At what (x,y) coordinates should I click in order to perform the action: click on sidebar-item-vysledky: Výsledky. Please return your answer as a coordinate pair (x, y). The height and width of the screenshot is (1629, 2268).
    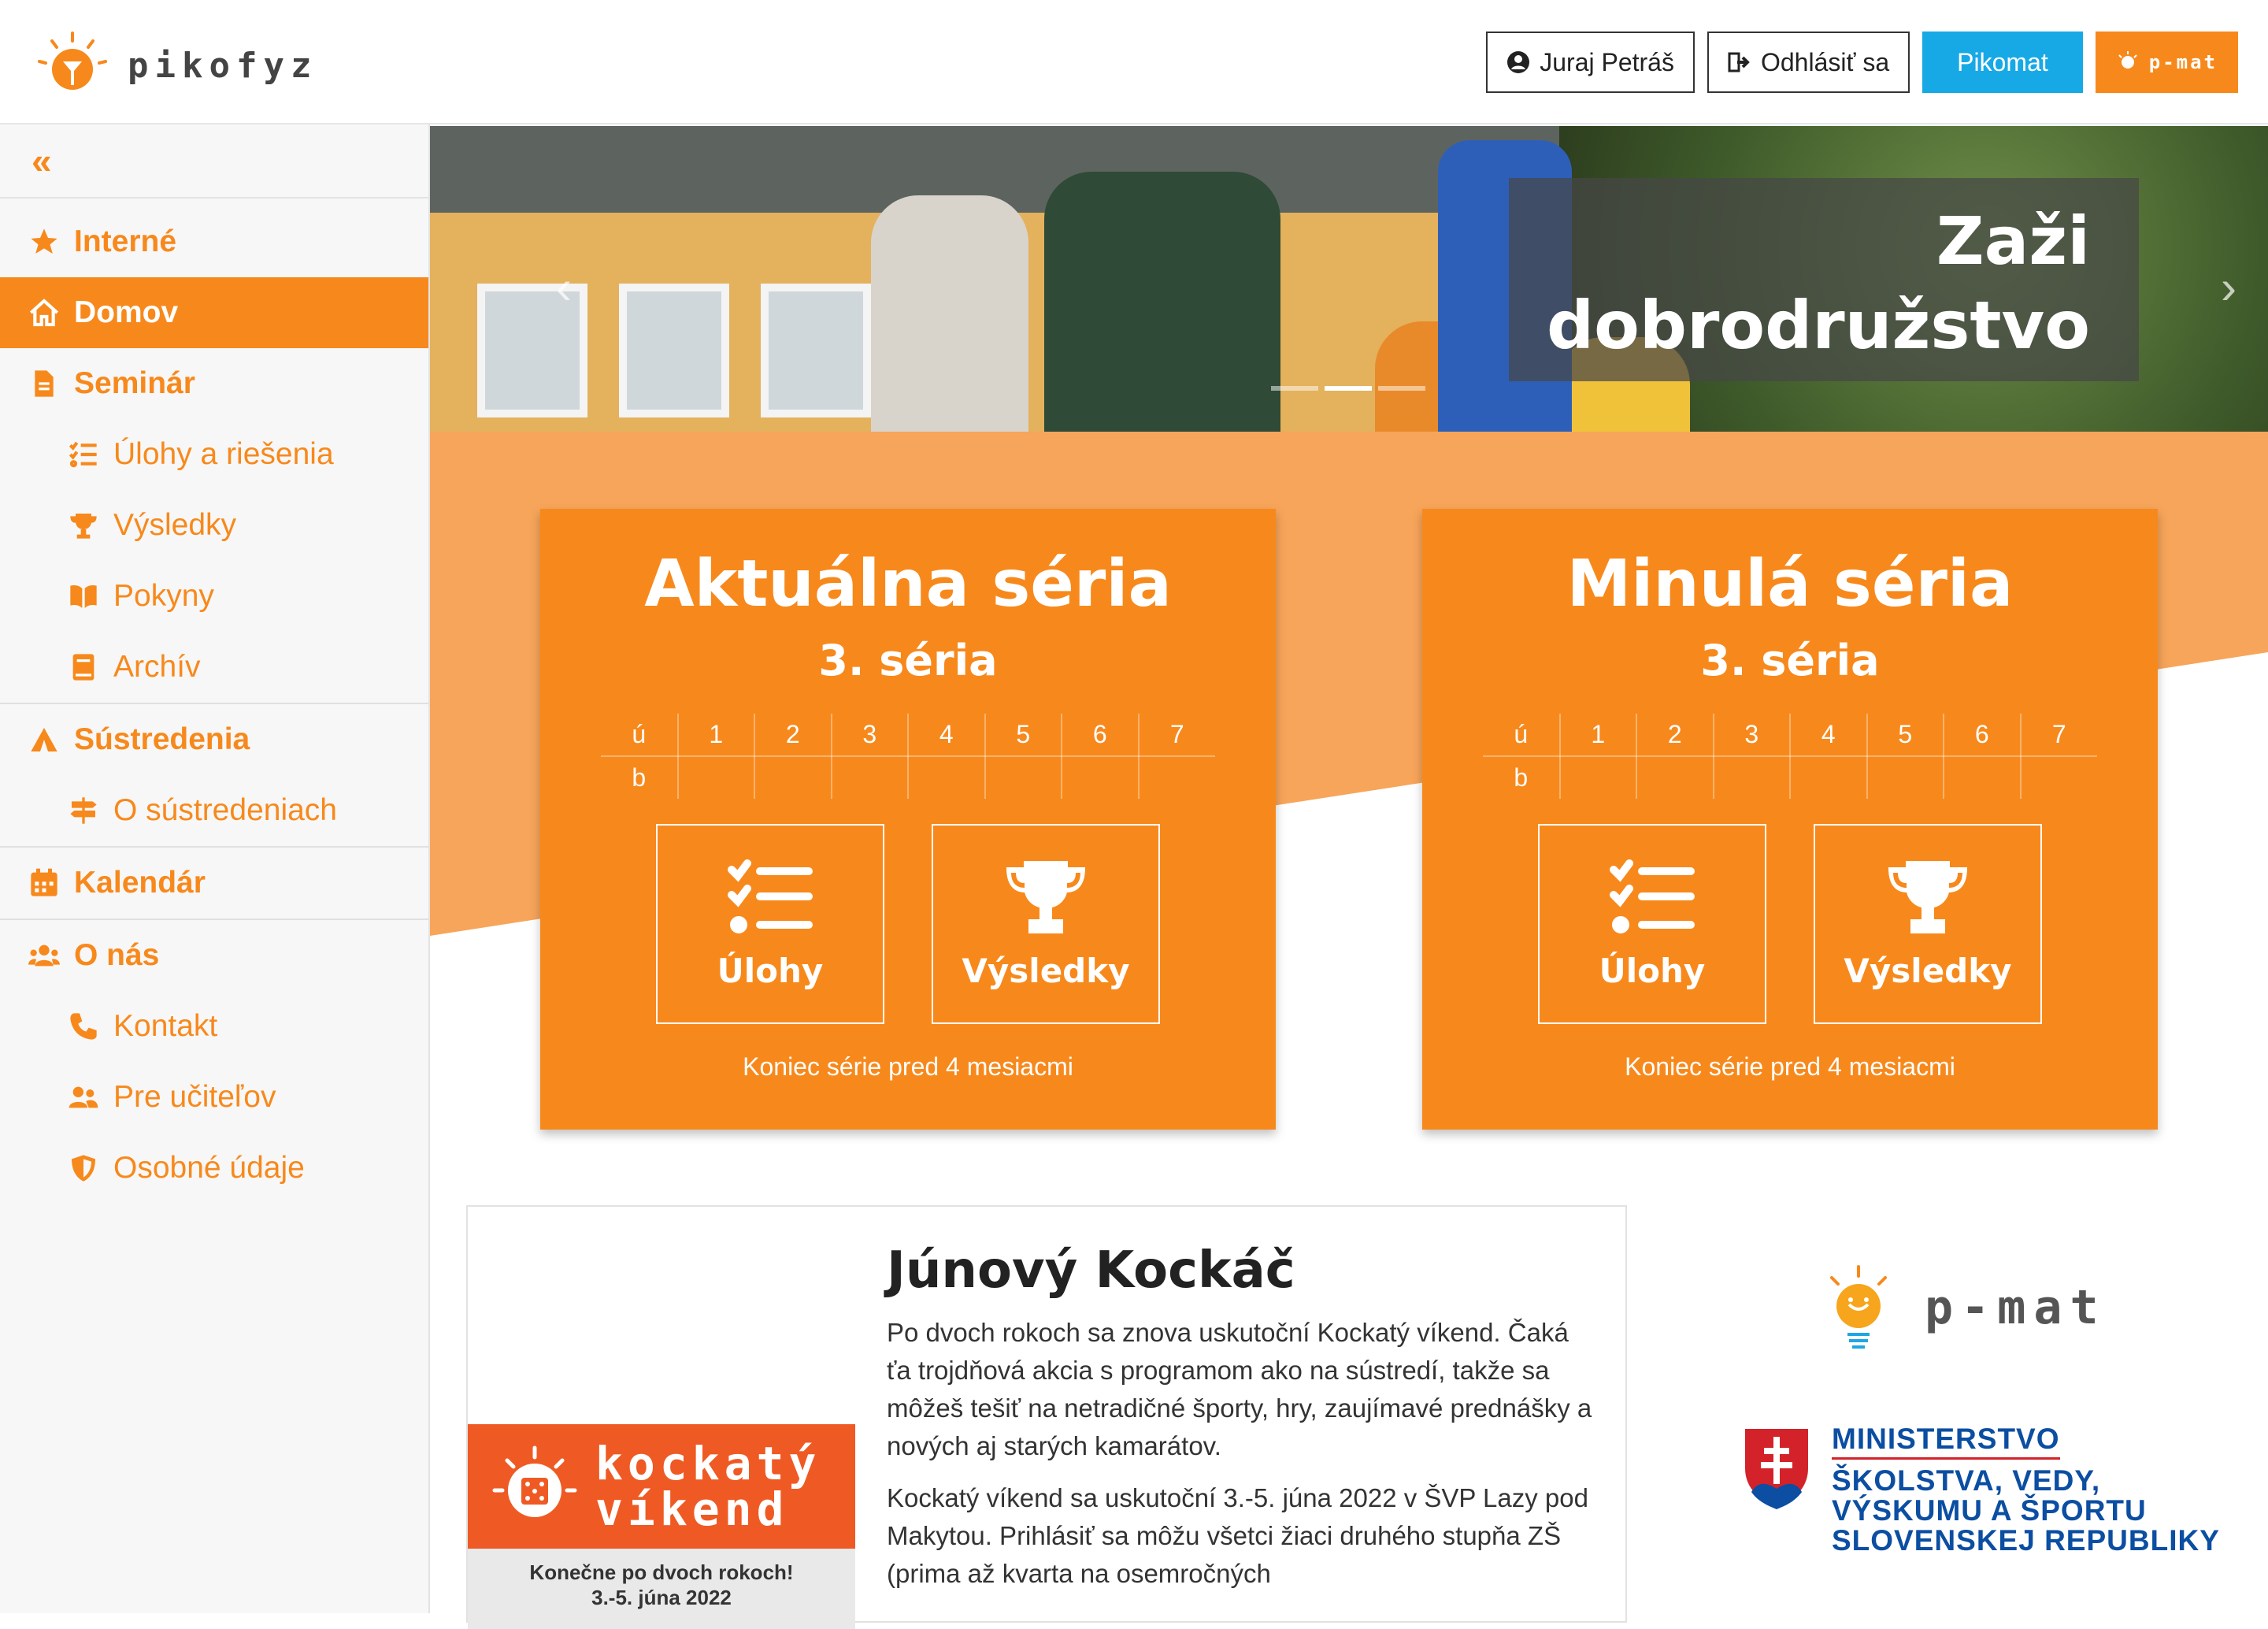
    Looking at the image, I should click on (214, 525).